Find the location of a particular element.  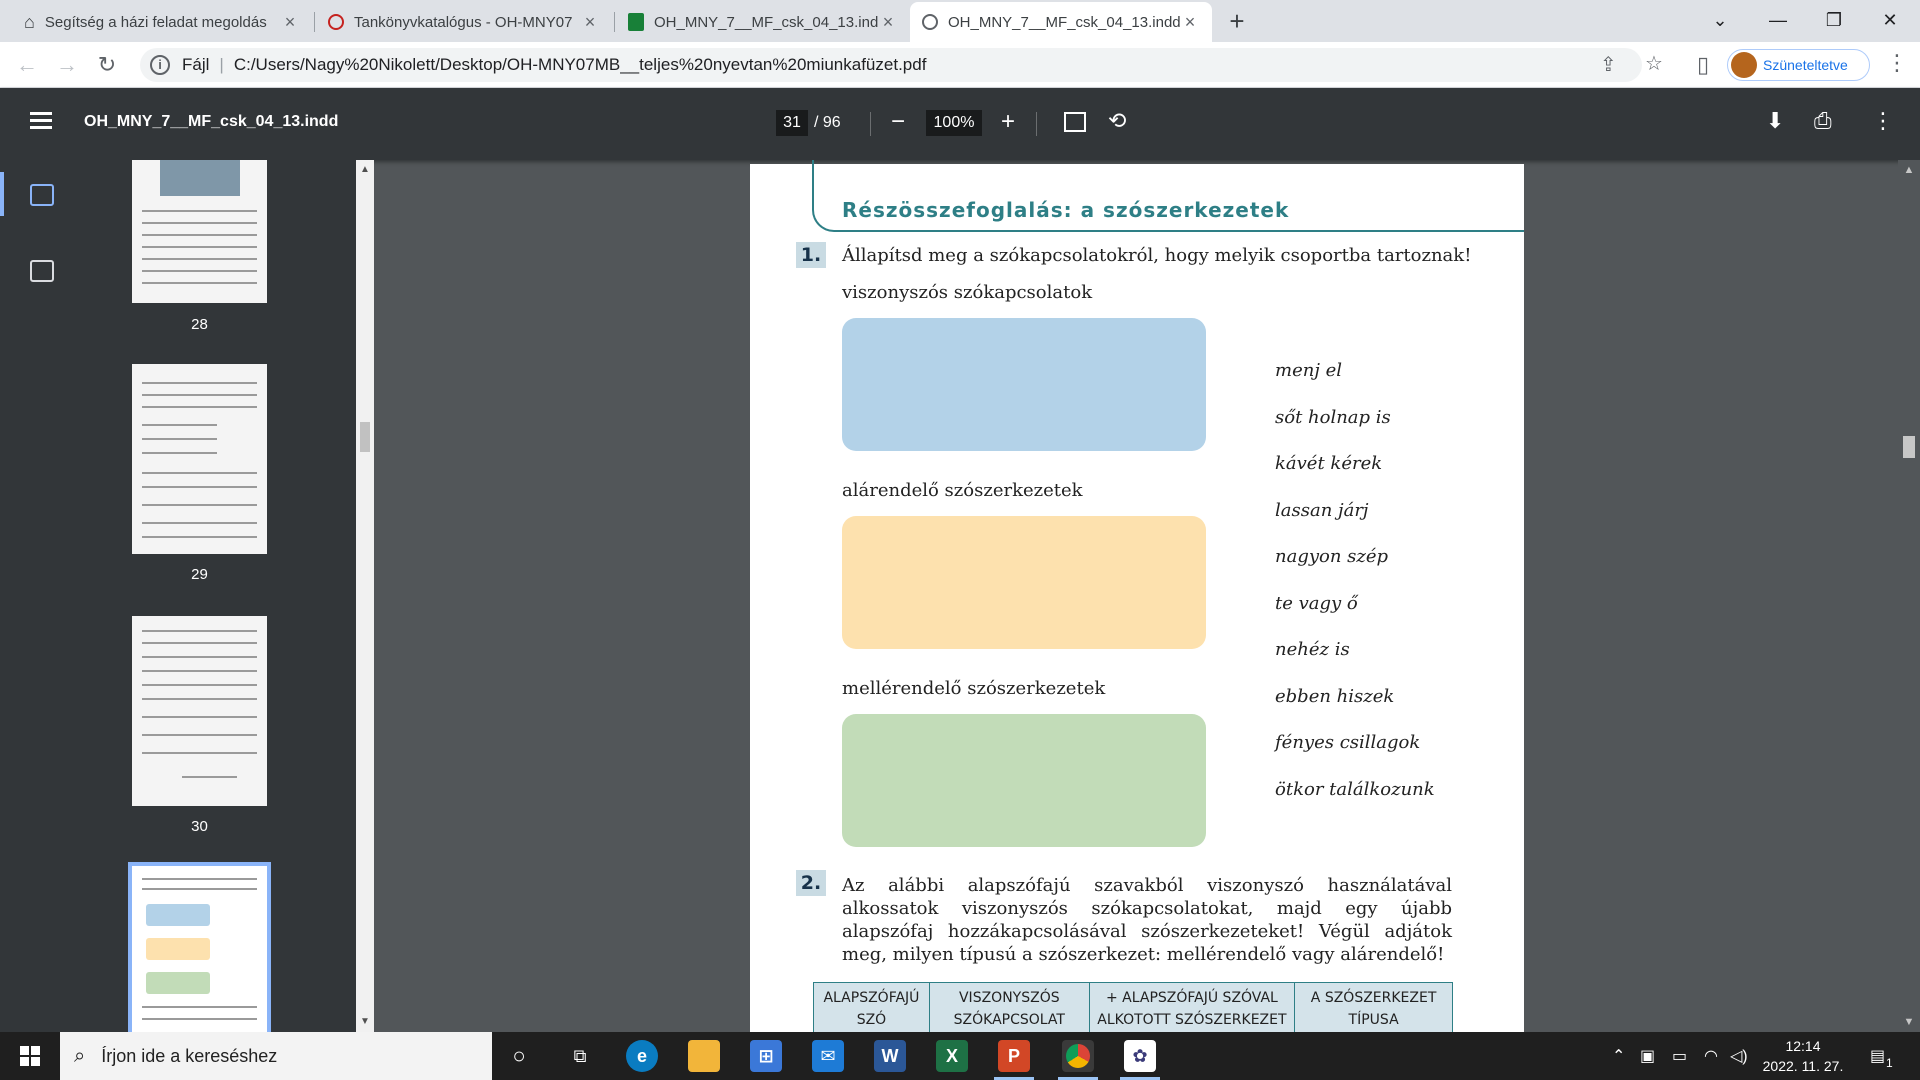

tab-separator is located at coordinates (614, 22).